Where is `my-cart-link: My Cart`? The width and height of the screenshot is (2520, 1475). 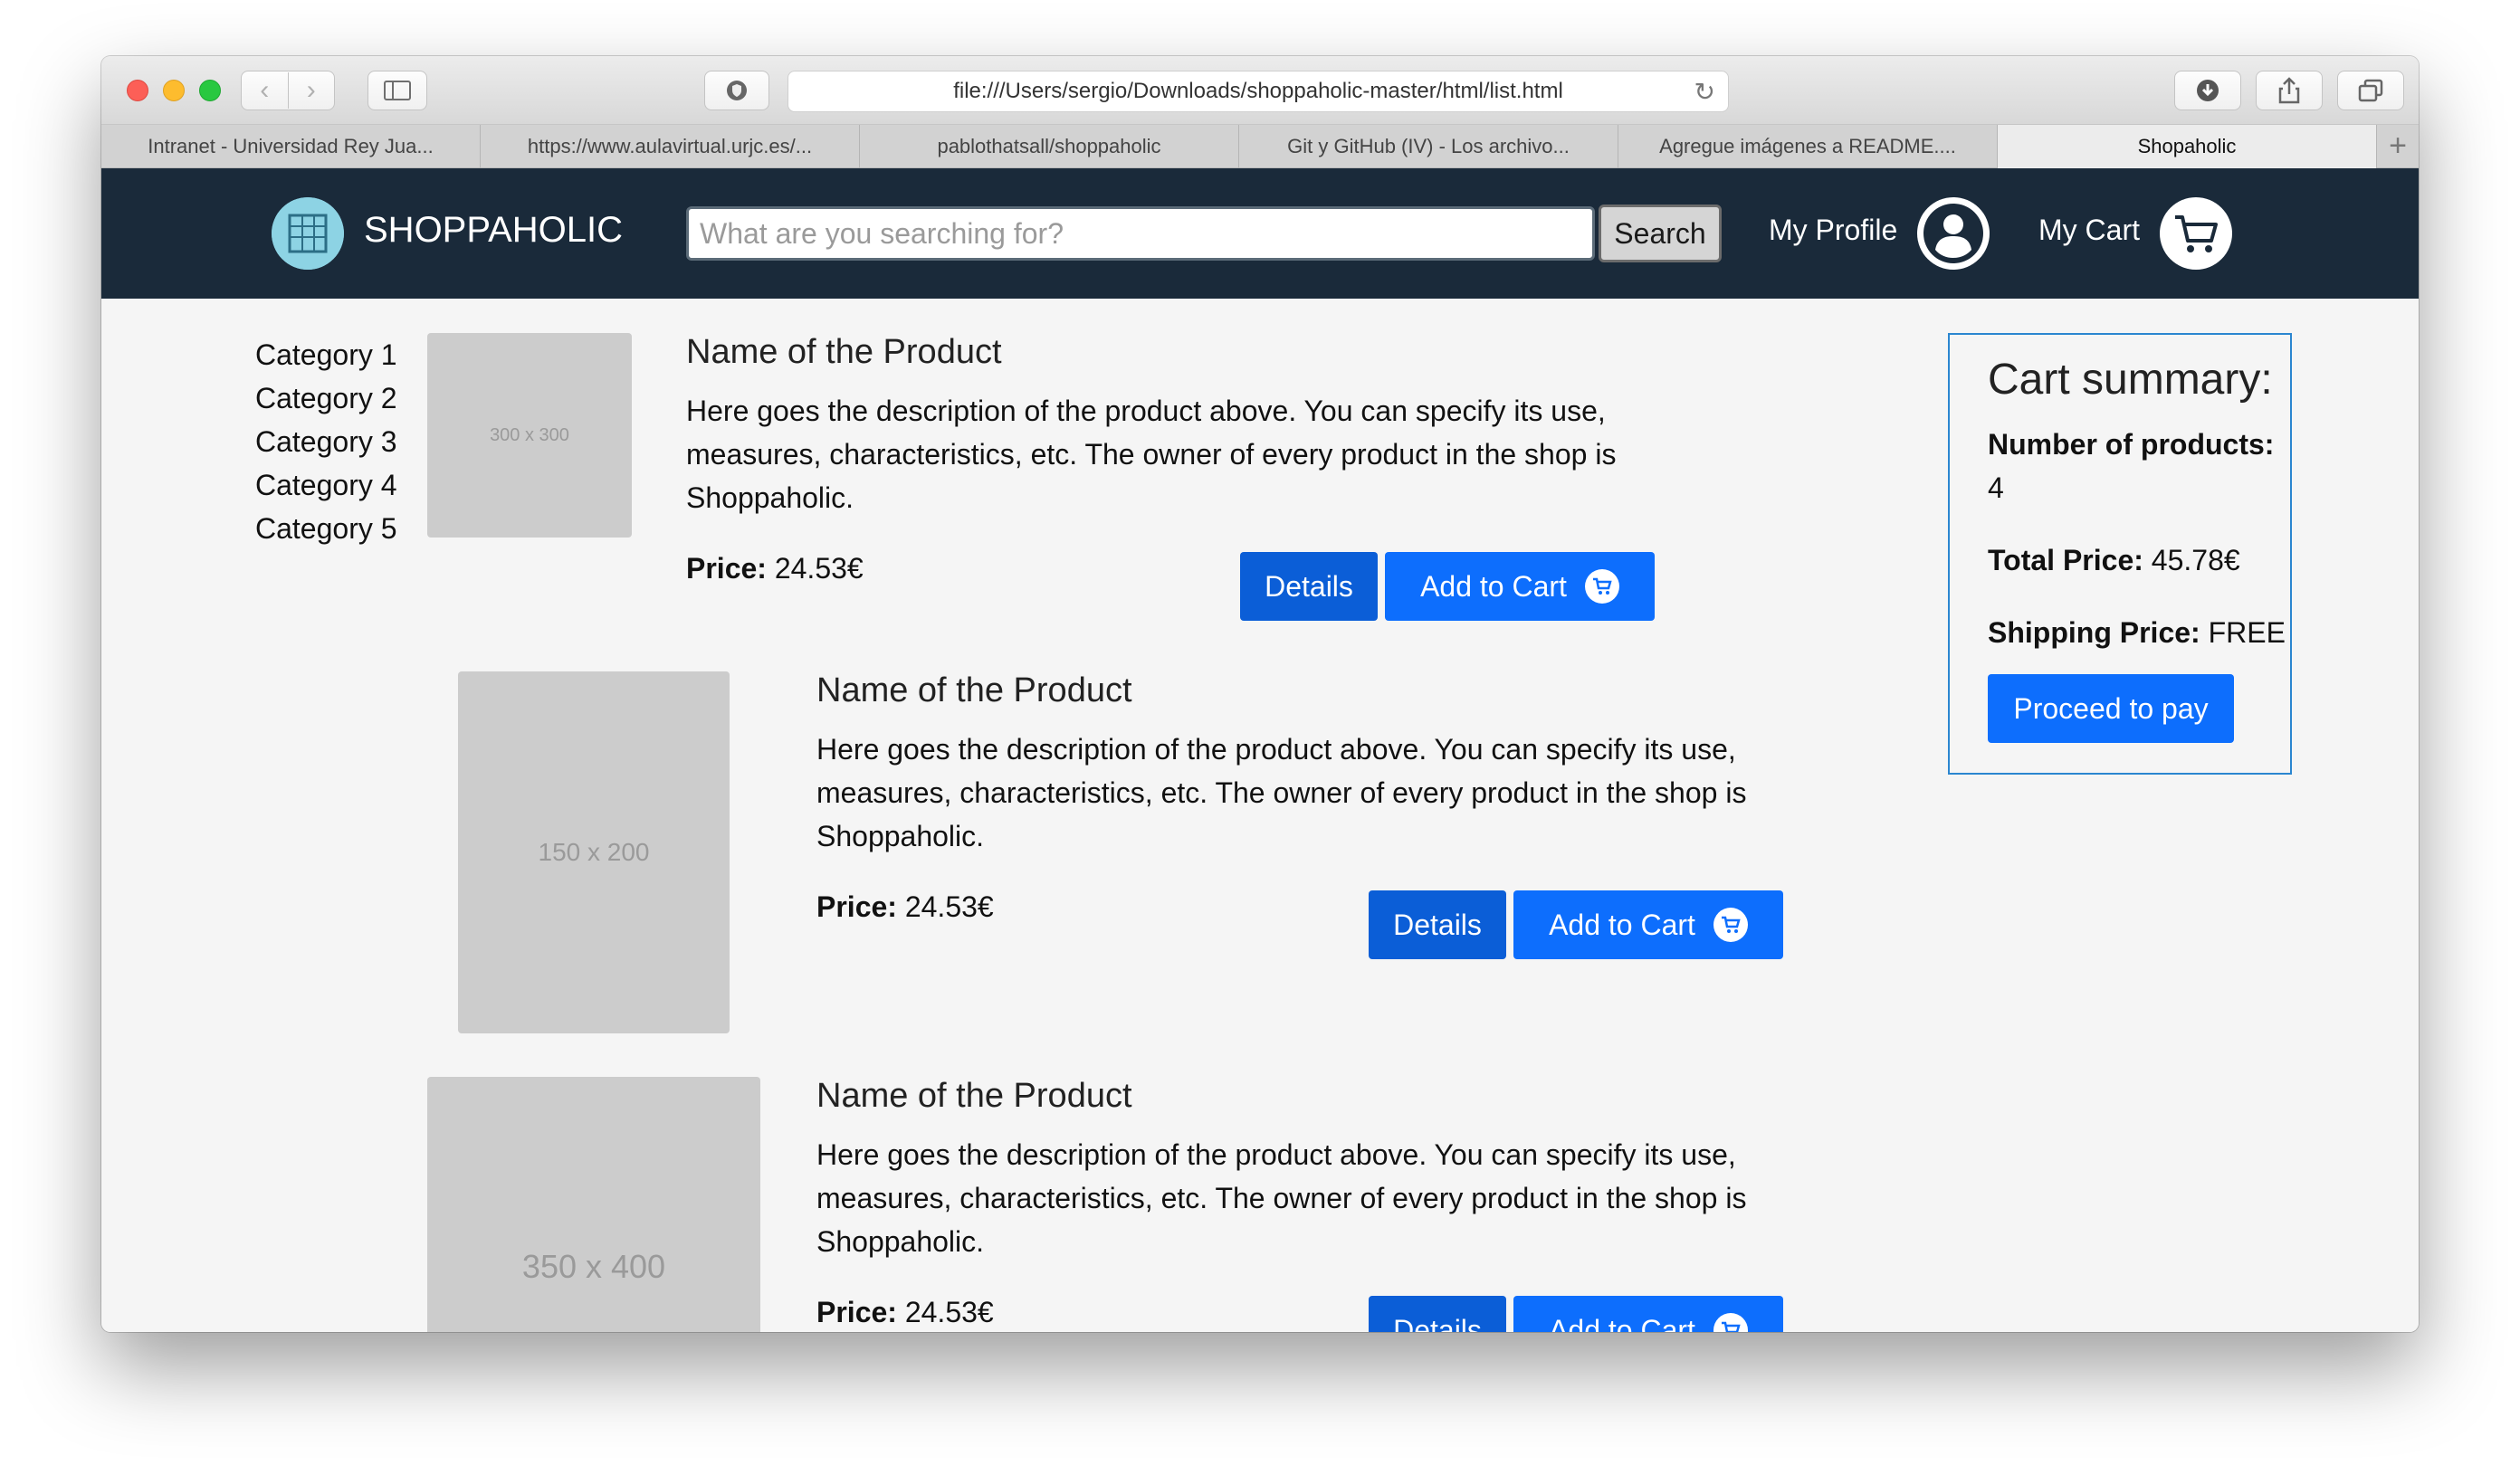
my-cart-link: My Cart is located at coordinates (2089, 230).